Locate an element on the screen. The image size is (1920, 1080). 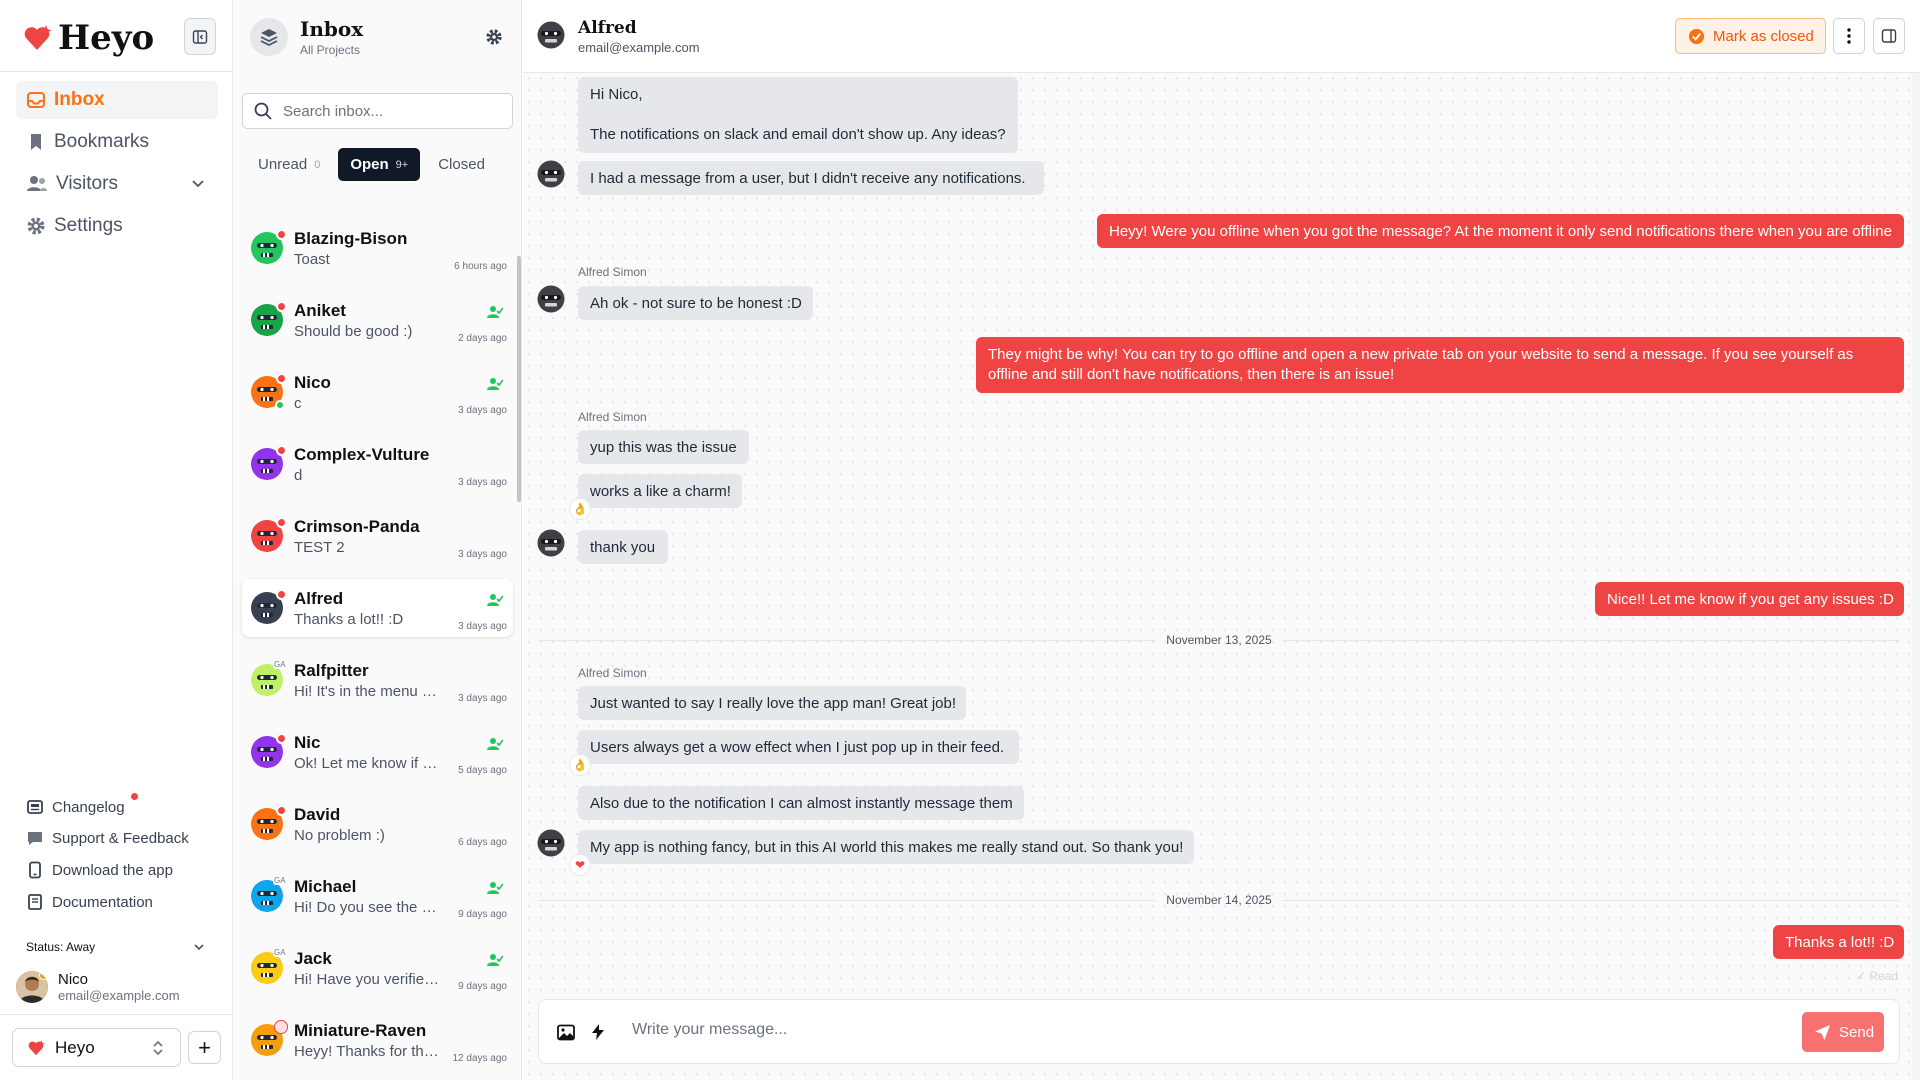
conversation-name: Ralfpitter is located at coordinates (331, 670).